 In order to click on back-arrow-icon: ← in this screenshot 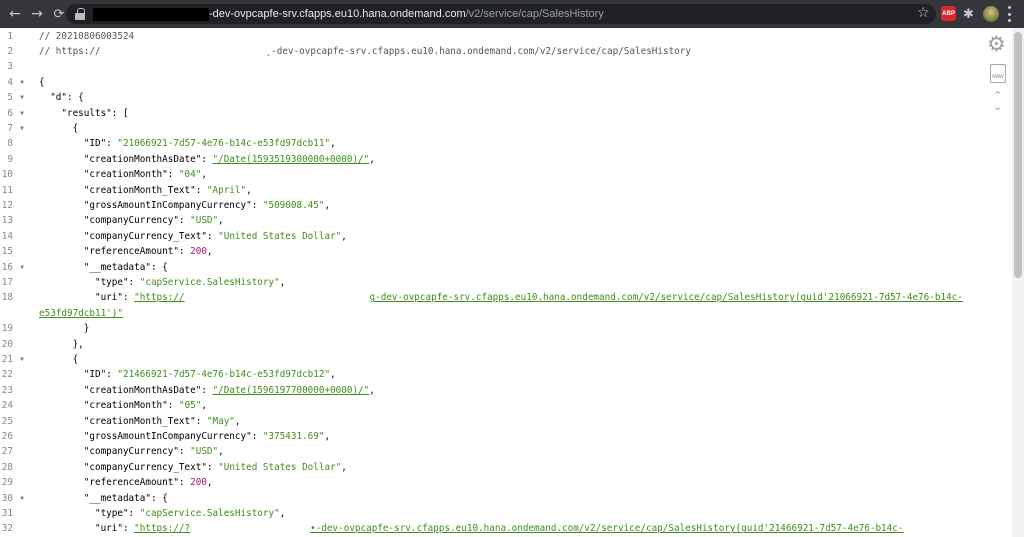, I will do `click(15, 14)`.